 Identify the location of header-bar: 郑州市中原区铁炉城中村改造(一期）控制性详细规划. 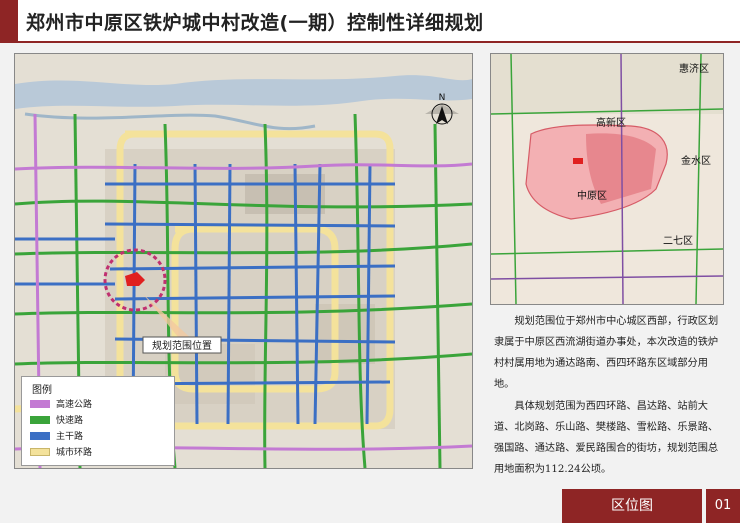
(370, 21).